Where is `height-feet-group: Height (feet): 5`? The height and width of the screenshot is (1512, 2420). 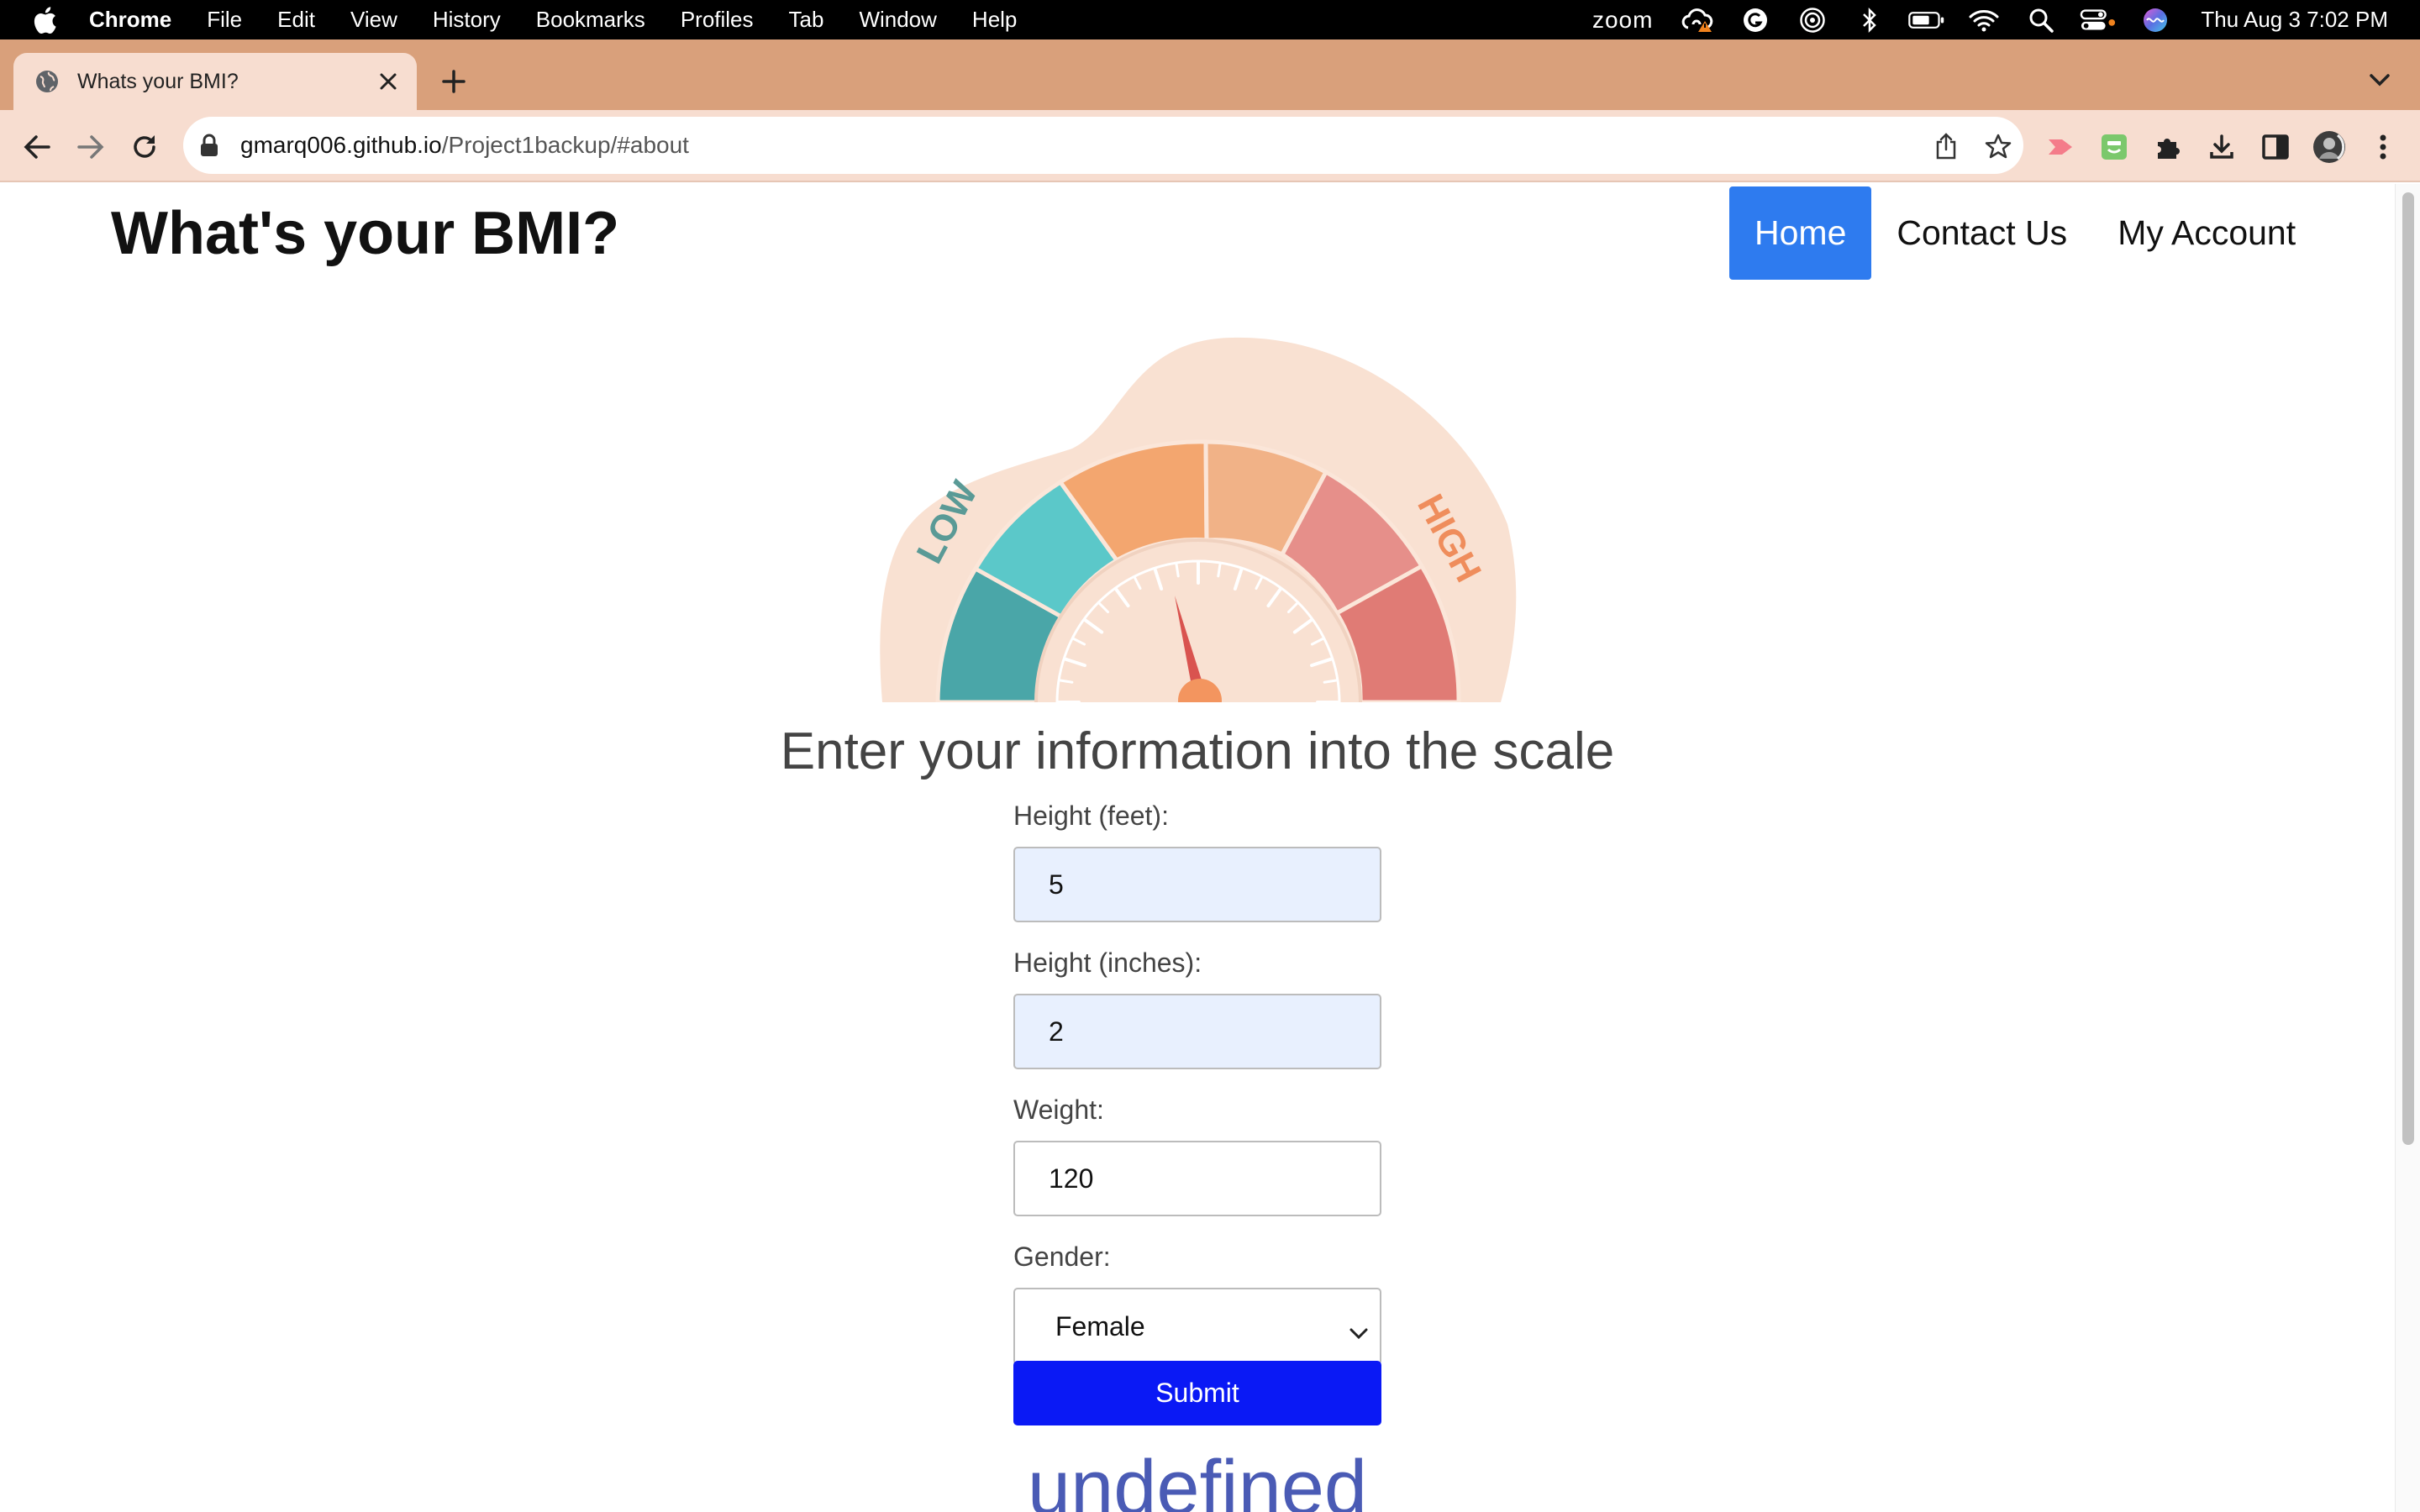 height-feet-group: Height (feet): 5 is located at coordinates (1197, 861).